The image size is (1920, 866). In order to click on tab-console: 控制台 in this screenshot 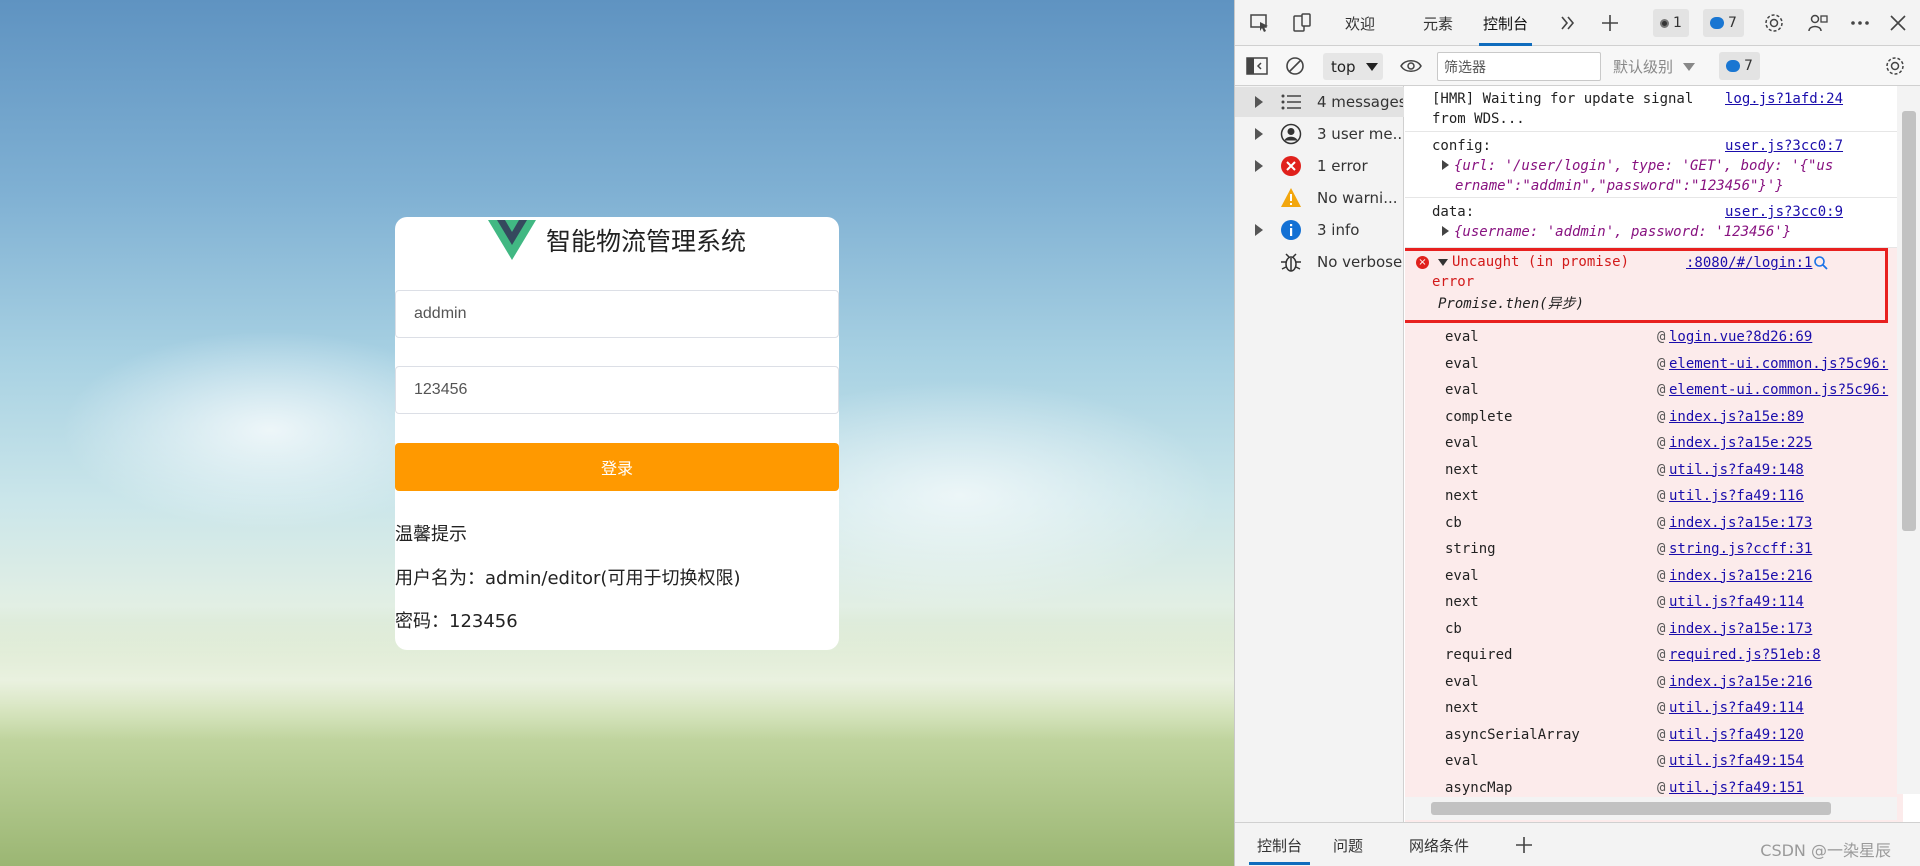, I will do `click(1505, 23)`.